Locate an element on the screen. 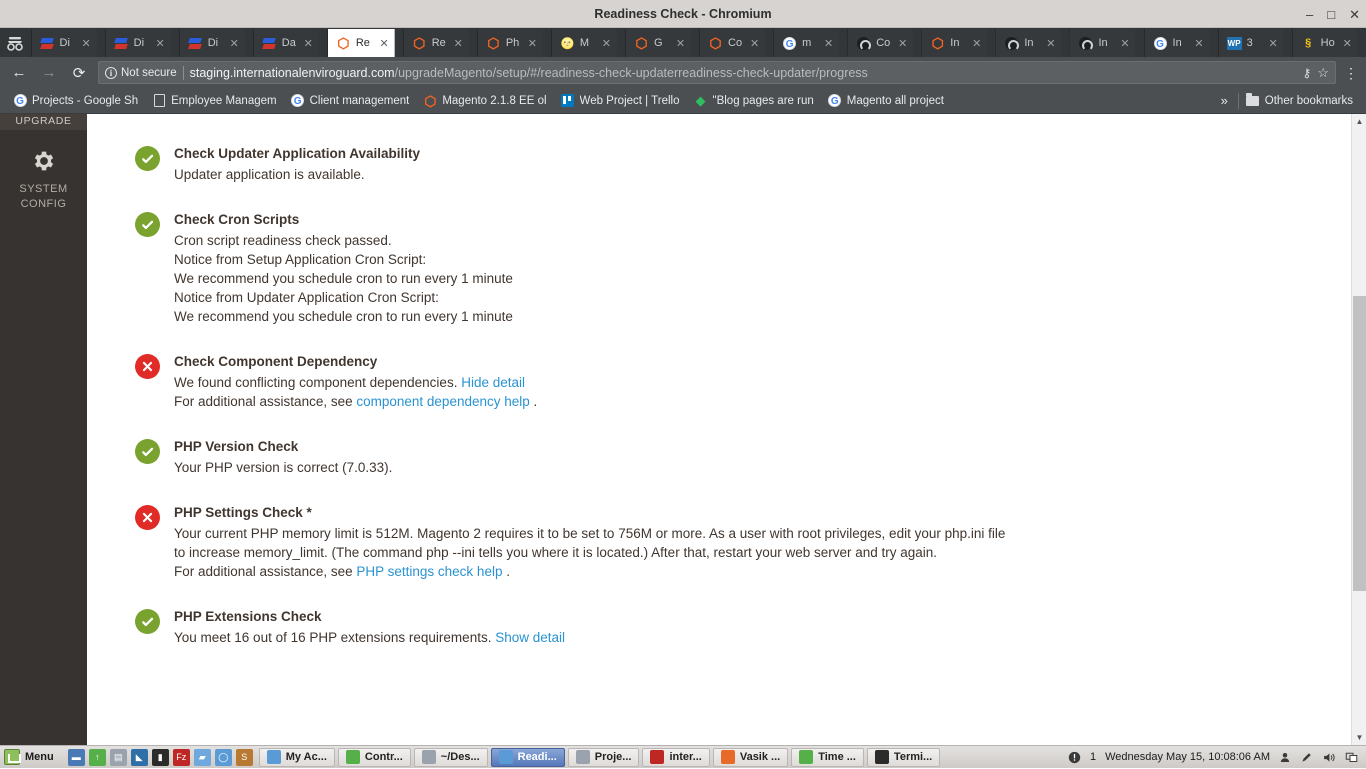 The width and height of the screenshot is (1366, 769). file-manager-icon: ▰ is located at coordinates (202, 757).